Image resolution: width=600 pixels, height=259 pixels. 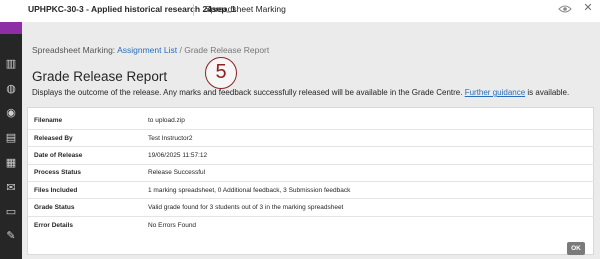 I want to click on description-suffix: is available., so click(x=548, y=92).